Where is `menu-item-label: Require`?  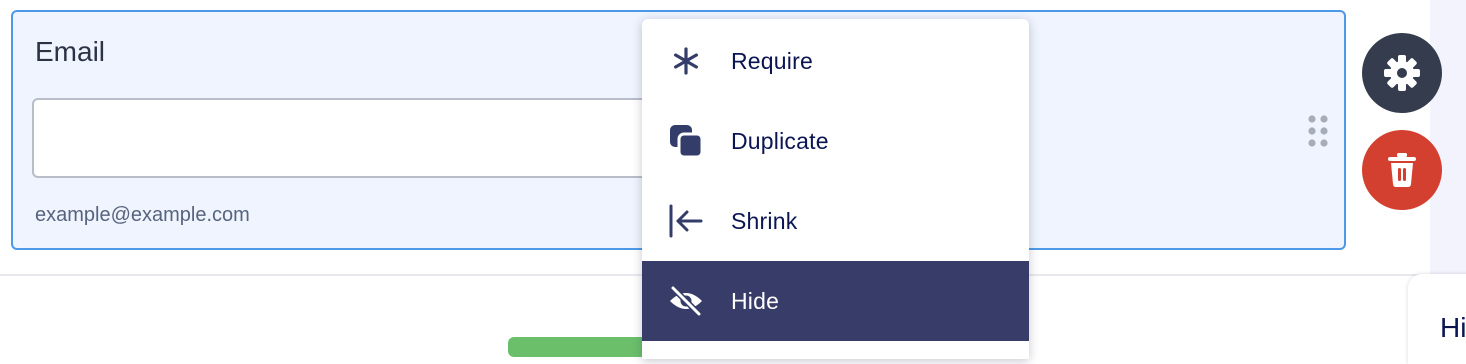 menu-item-label: Require is located at coordinates (772, 61).